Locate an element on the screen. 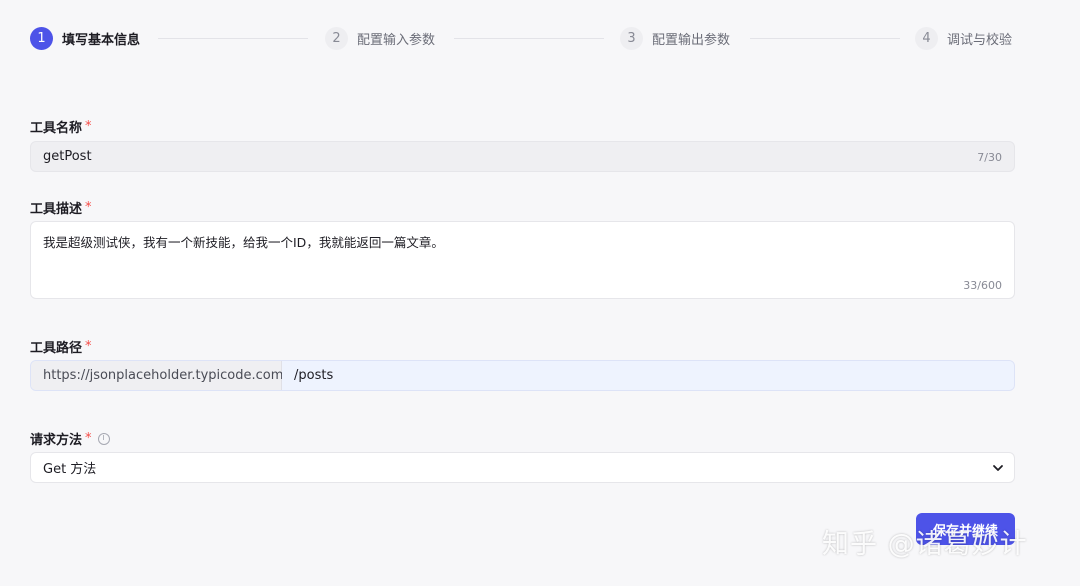 The width and height of the screenshot is (1080, 586). tool-description-value: 我是超级测试侠，我有一个新技能，给我一个ID，我就能返回一篇文章。 is located at coordinates (243, 242).